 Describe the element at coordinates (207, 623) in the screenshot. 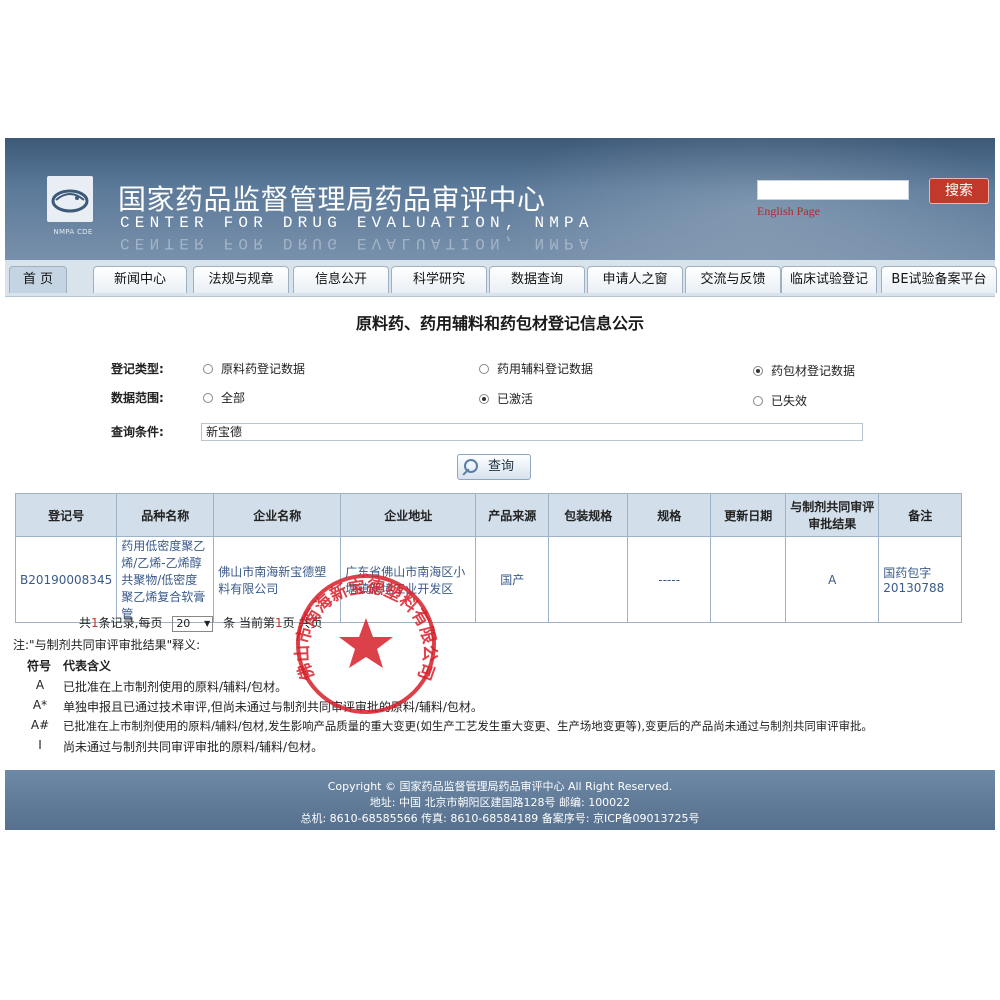

I see `chevron-down-icon: ▼` at that location.